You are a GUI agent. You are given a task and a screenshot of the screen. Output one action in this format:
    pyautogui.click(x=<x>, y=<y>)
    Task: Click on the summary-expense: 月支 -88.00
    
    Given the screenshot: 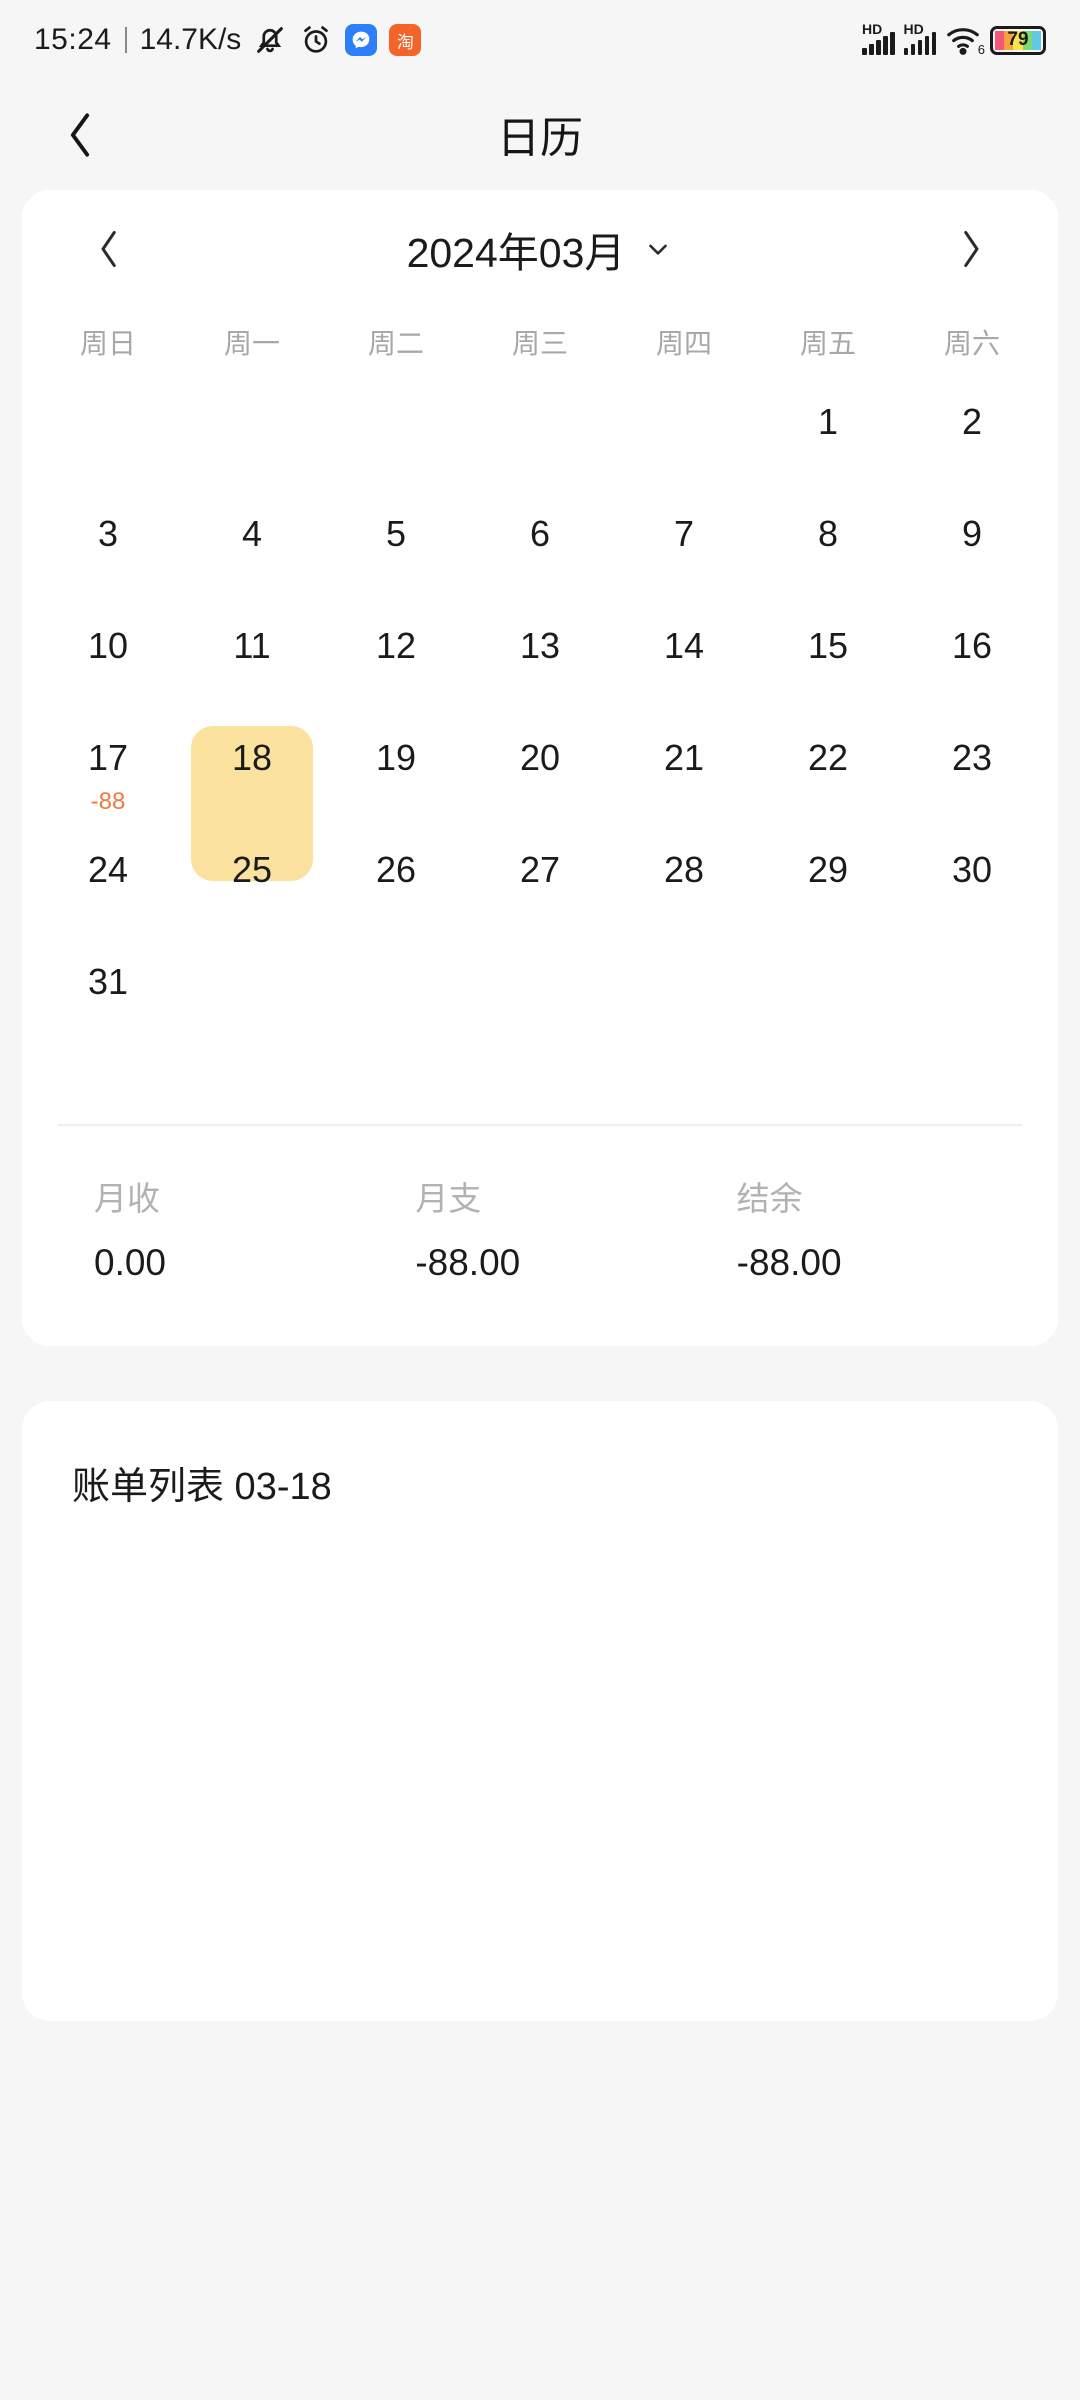 What is the action you would take?
    pyautogui.click(x=575, y=1228)
    